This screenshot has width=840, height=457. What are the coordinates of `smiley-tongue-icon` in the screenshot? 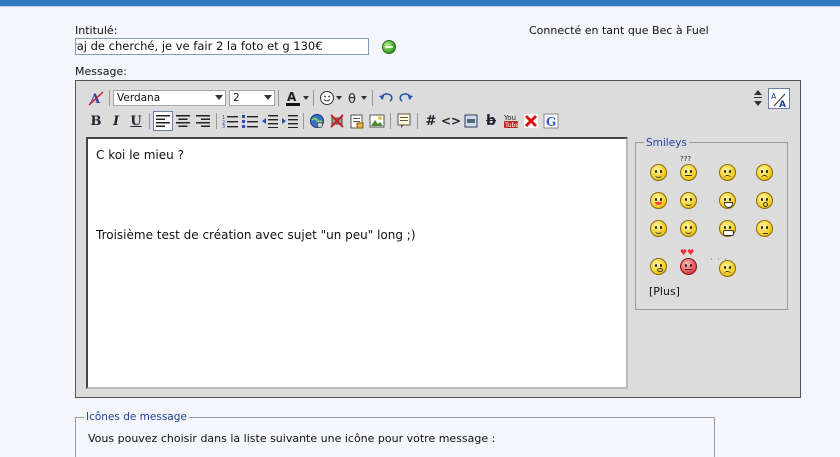 It's located at (658, 200).